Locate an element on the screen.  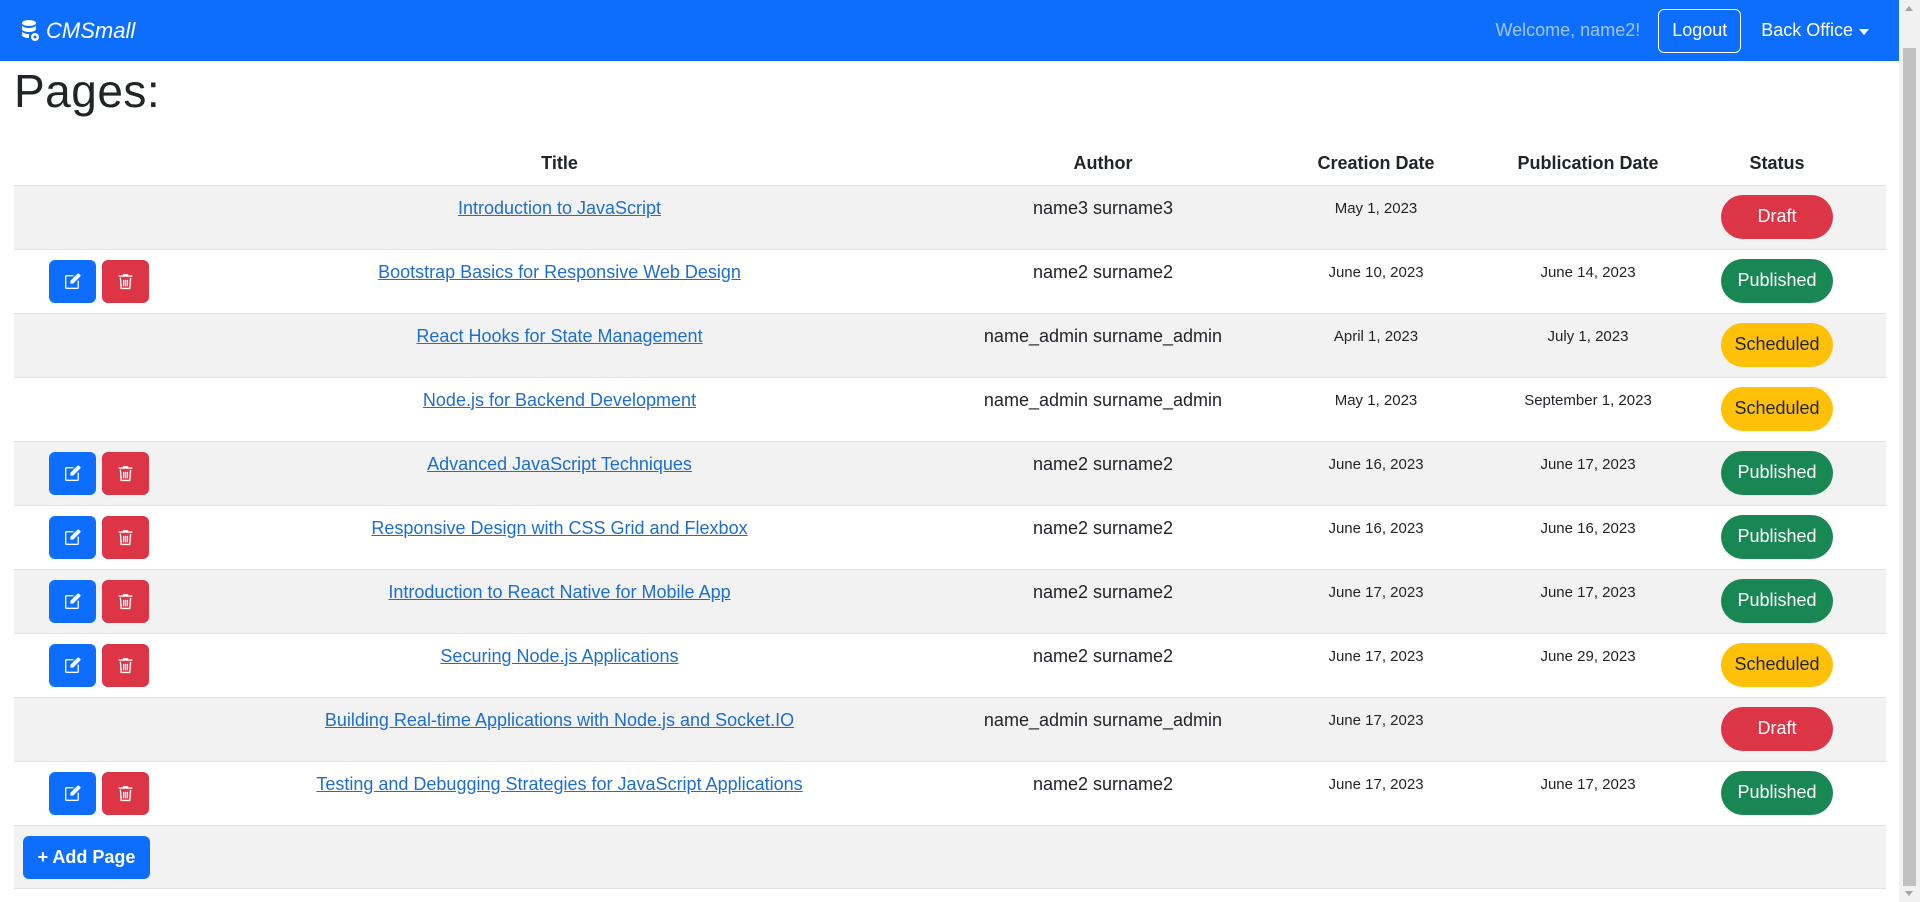
brand-link: CMSmall is located at coordinates (77, 31).